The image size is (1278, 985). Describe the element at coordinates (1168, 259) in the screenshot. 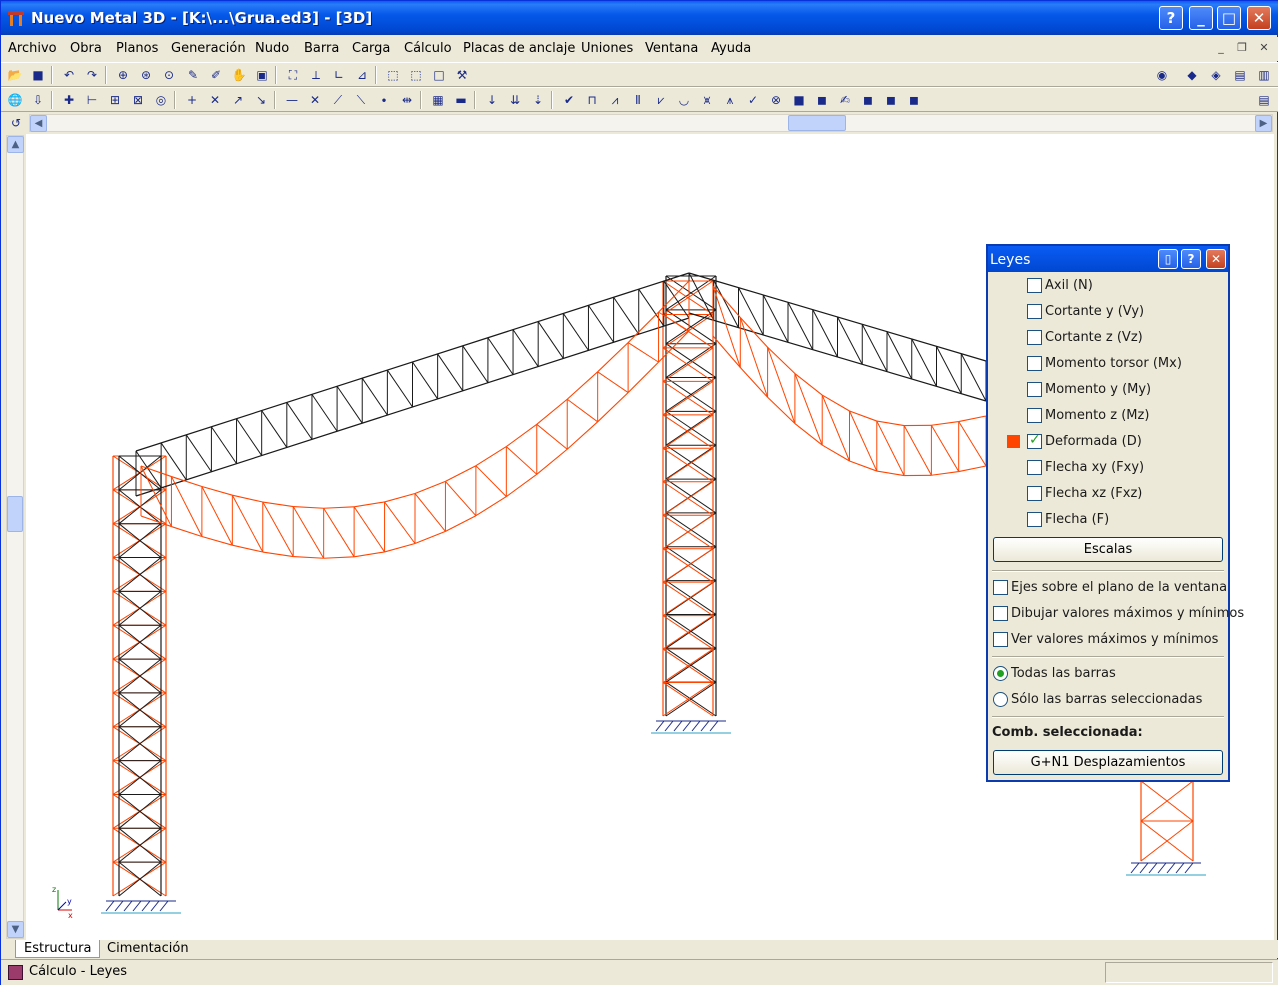

I see `leyes-book-button: ▯` at that location.